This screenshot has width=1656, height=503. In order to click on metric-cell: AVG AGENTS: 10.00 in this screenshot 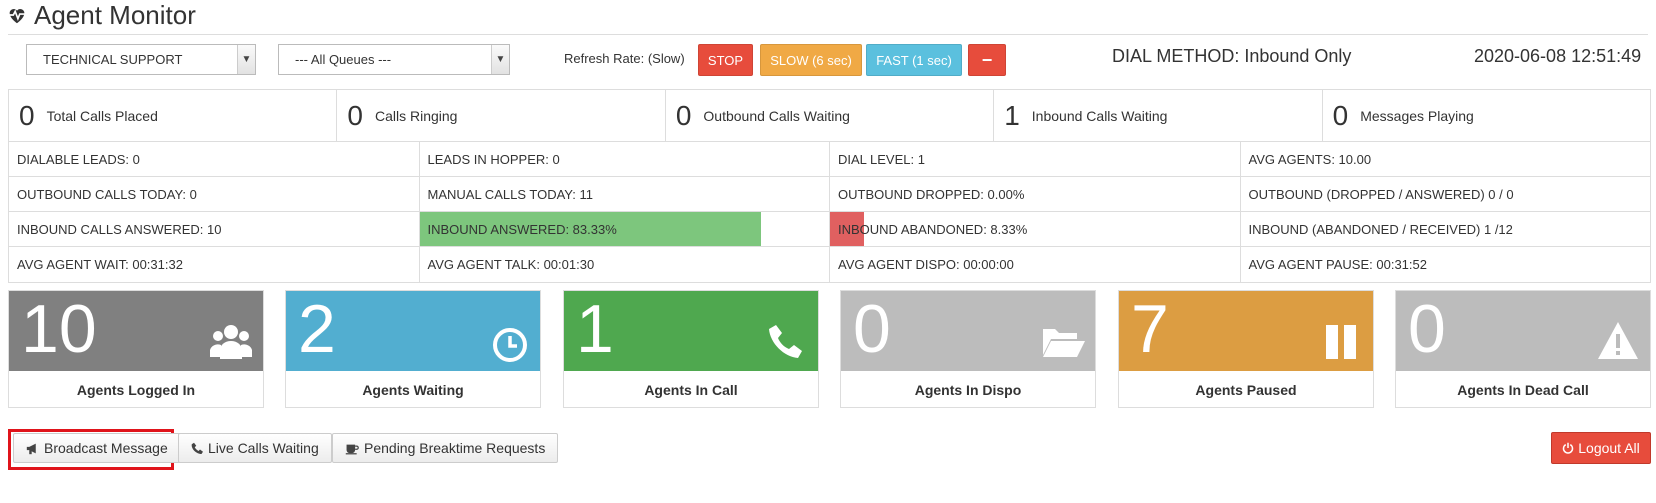, I will do `click(1446, 159)`.